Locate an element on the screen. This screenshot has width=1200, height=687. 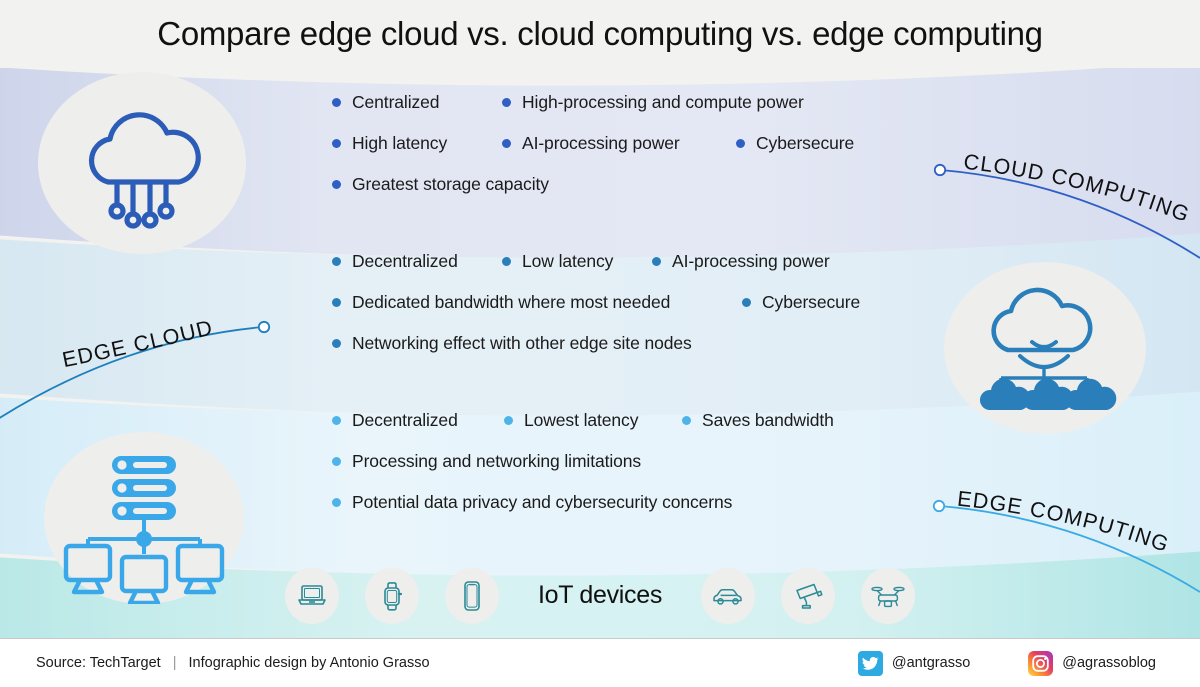
bullet-item: High latency is located at coordinates (417, 143).